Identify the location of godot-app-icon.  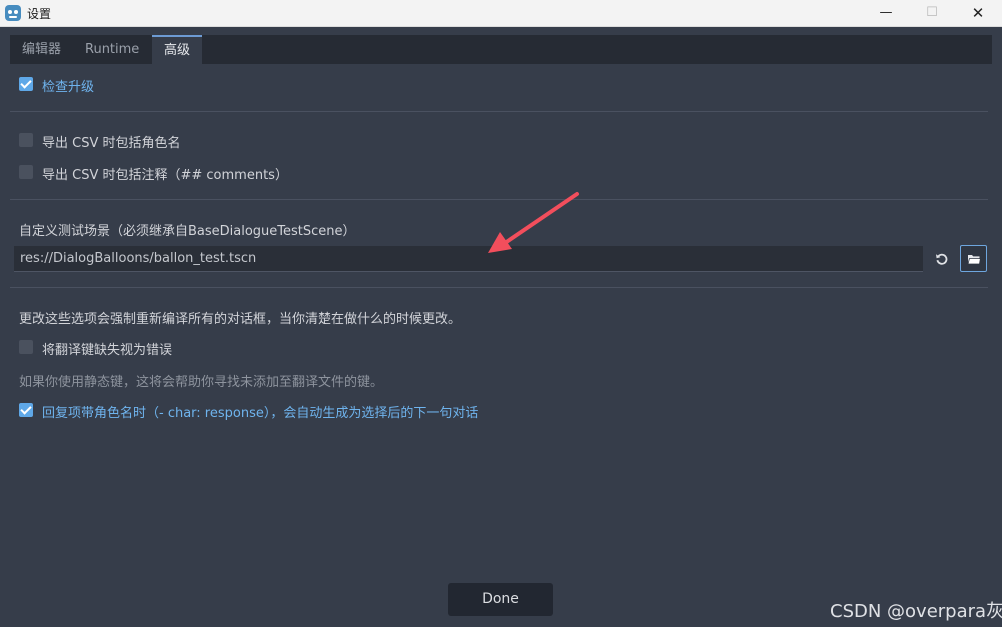
(13, 13).